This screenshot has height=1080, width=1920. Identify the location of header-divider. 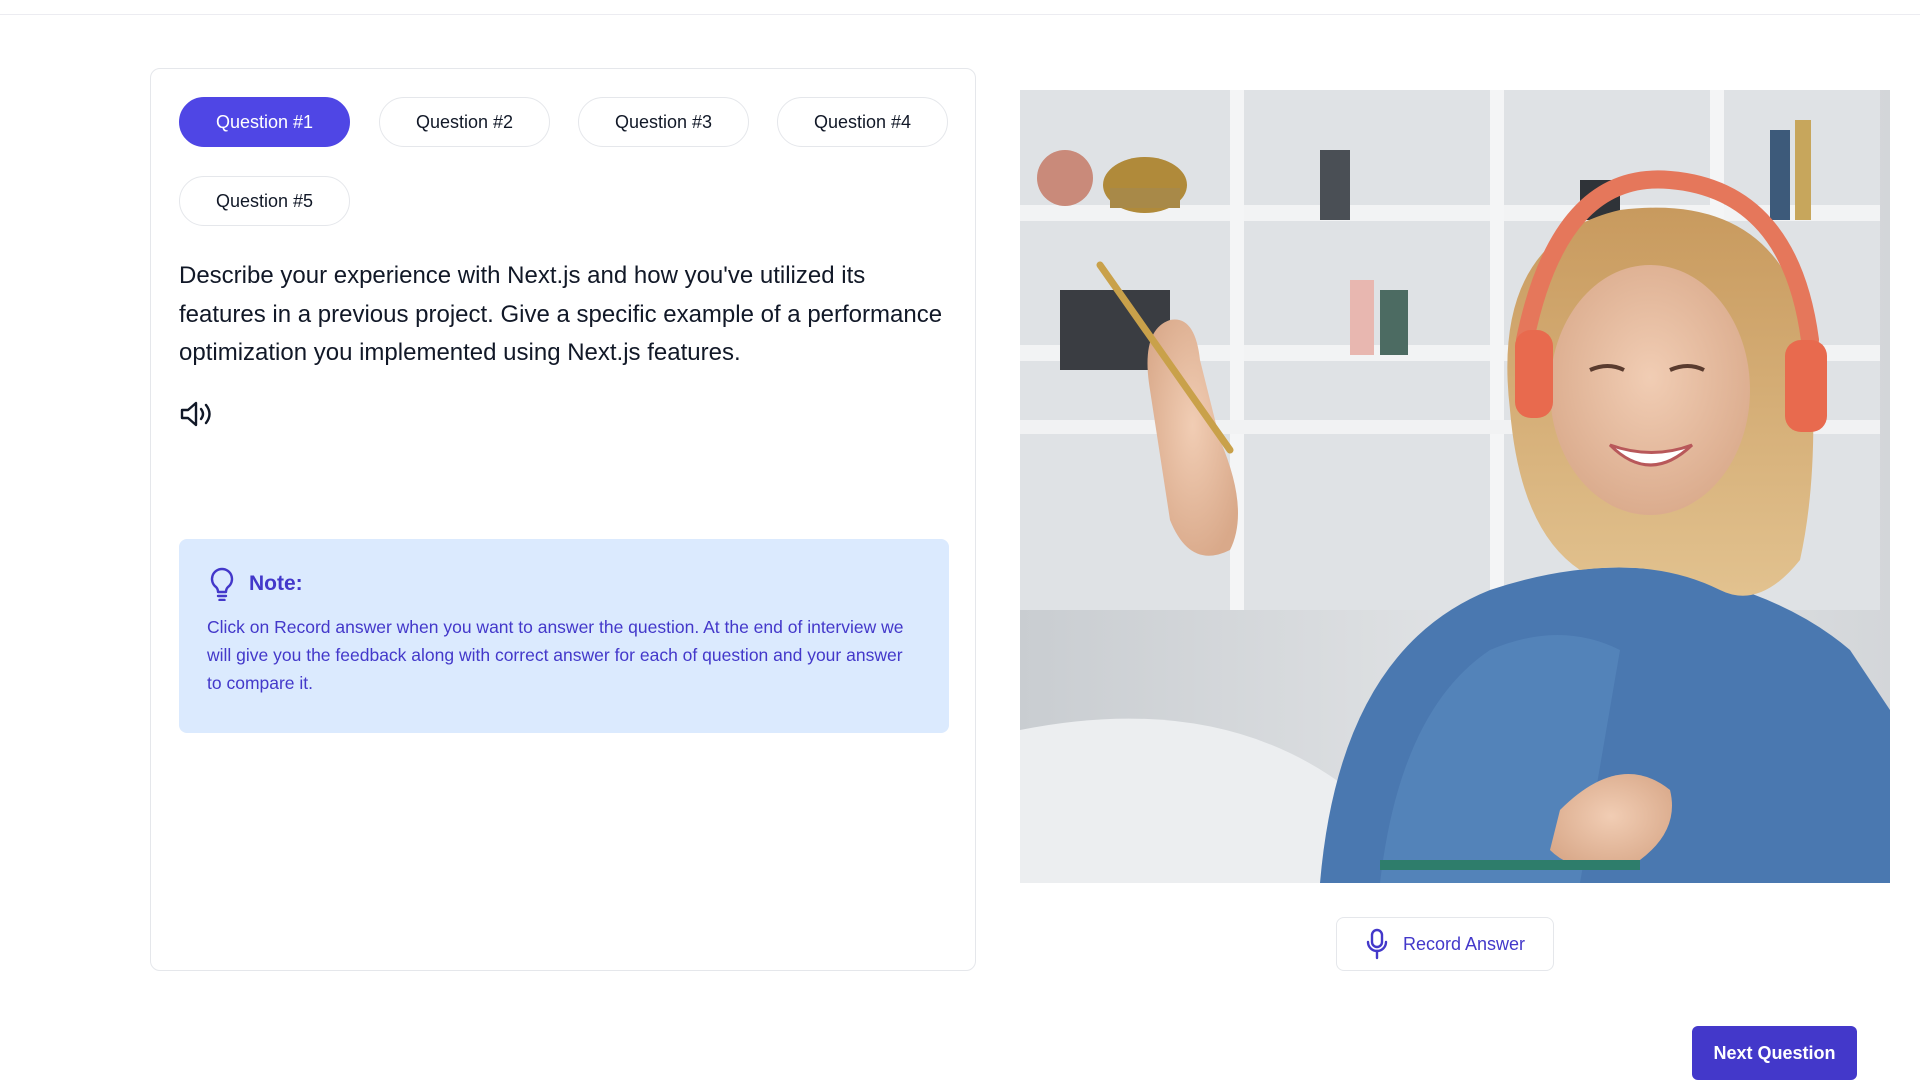
(960, 14).